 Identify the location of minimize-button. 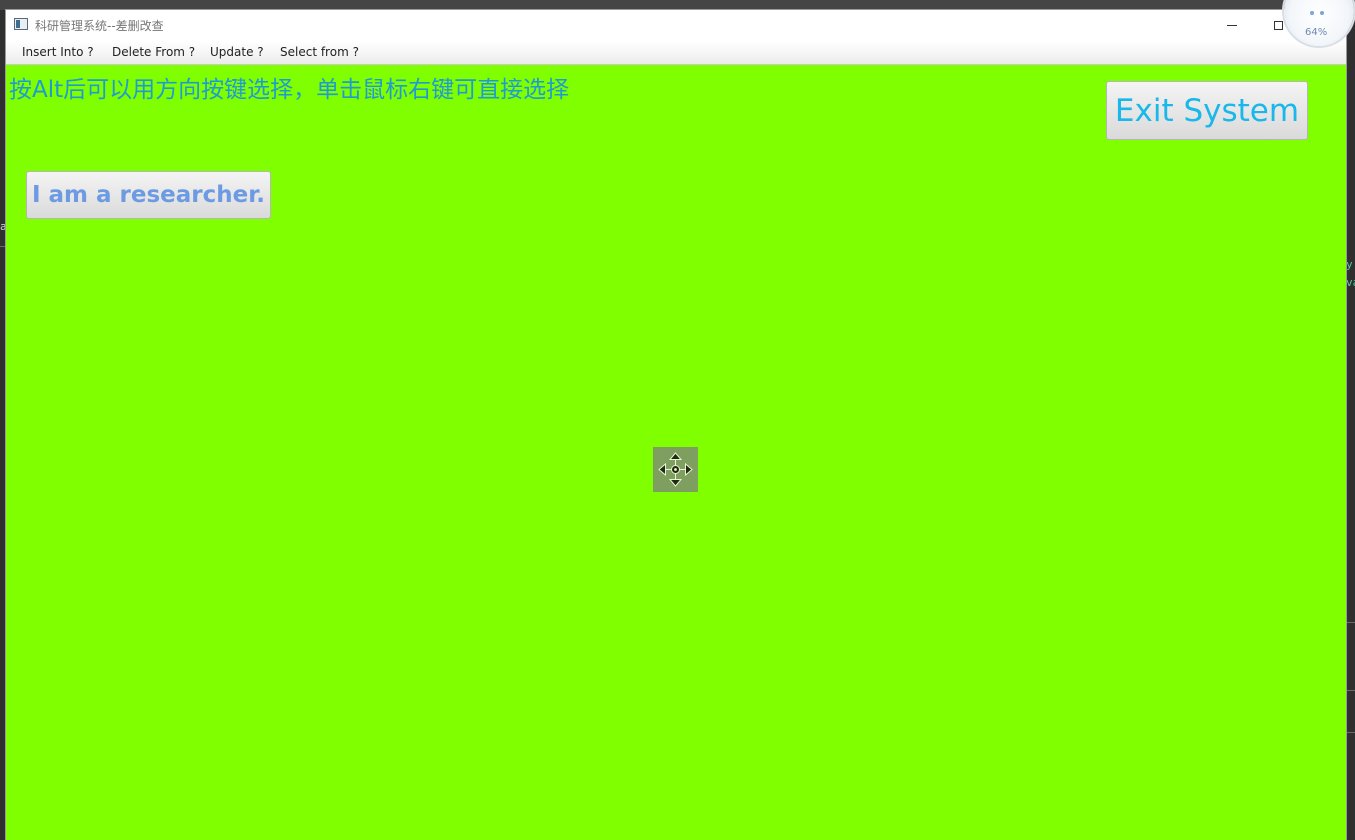
(1232, 25).